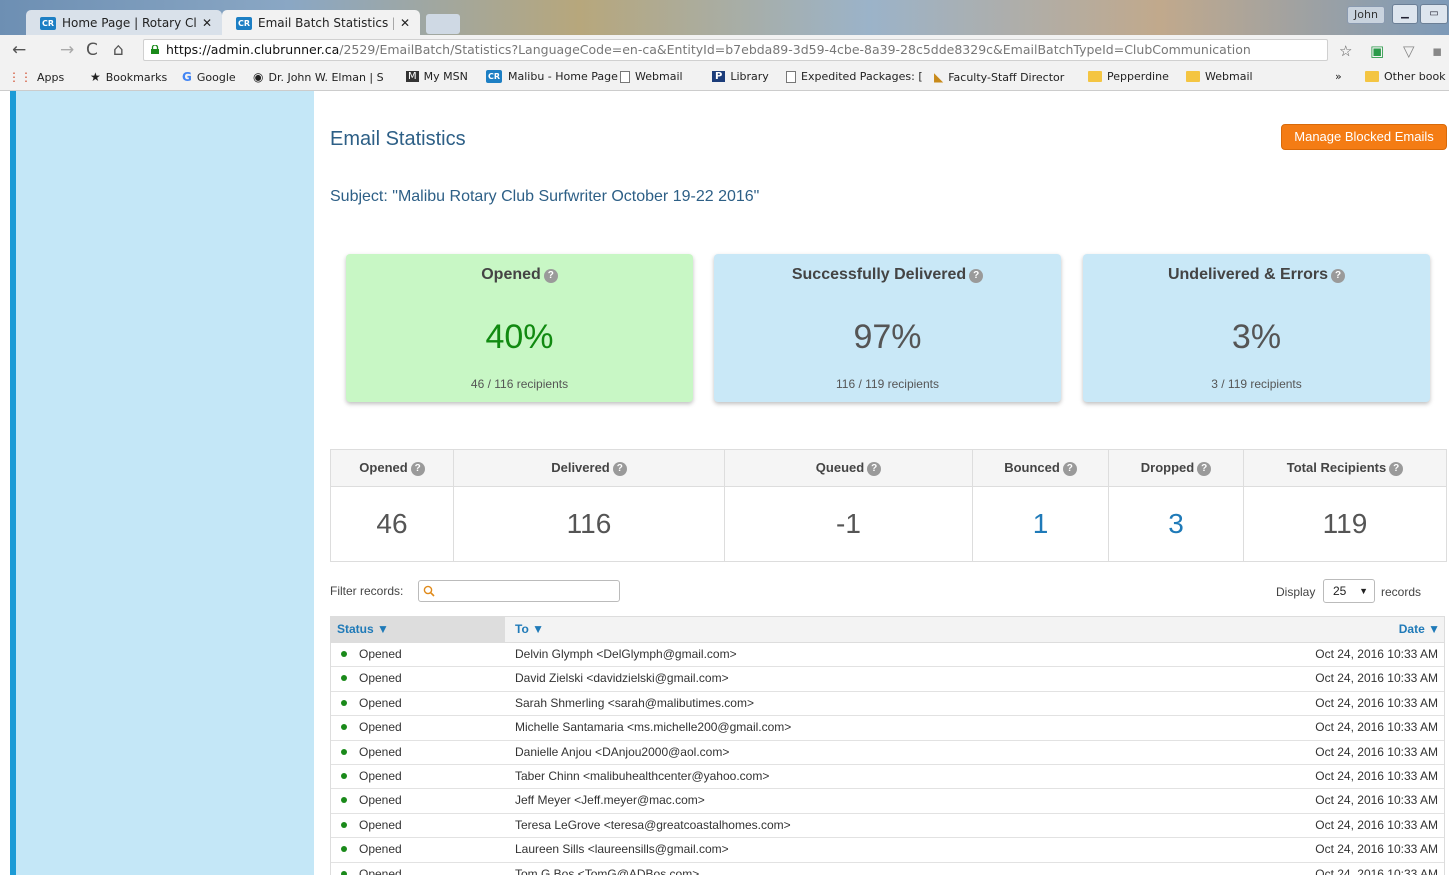  What do you see at coordinates (1364, 137) in the screenshot?
I see `manage-blocked-emails-button: Manage Blocked Emails` at bounding box center [1364, 137].